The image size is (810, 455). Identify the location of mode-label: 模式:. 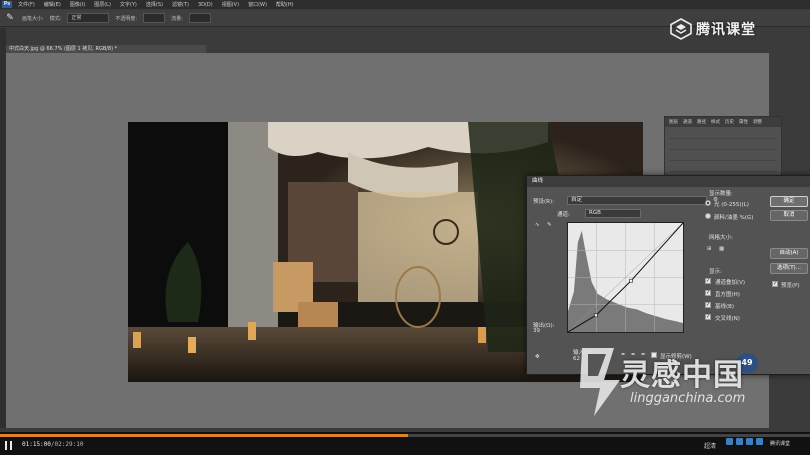
(55, 18).